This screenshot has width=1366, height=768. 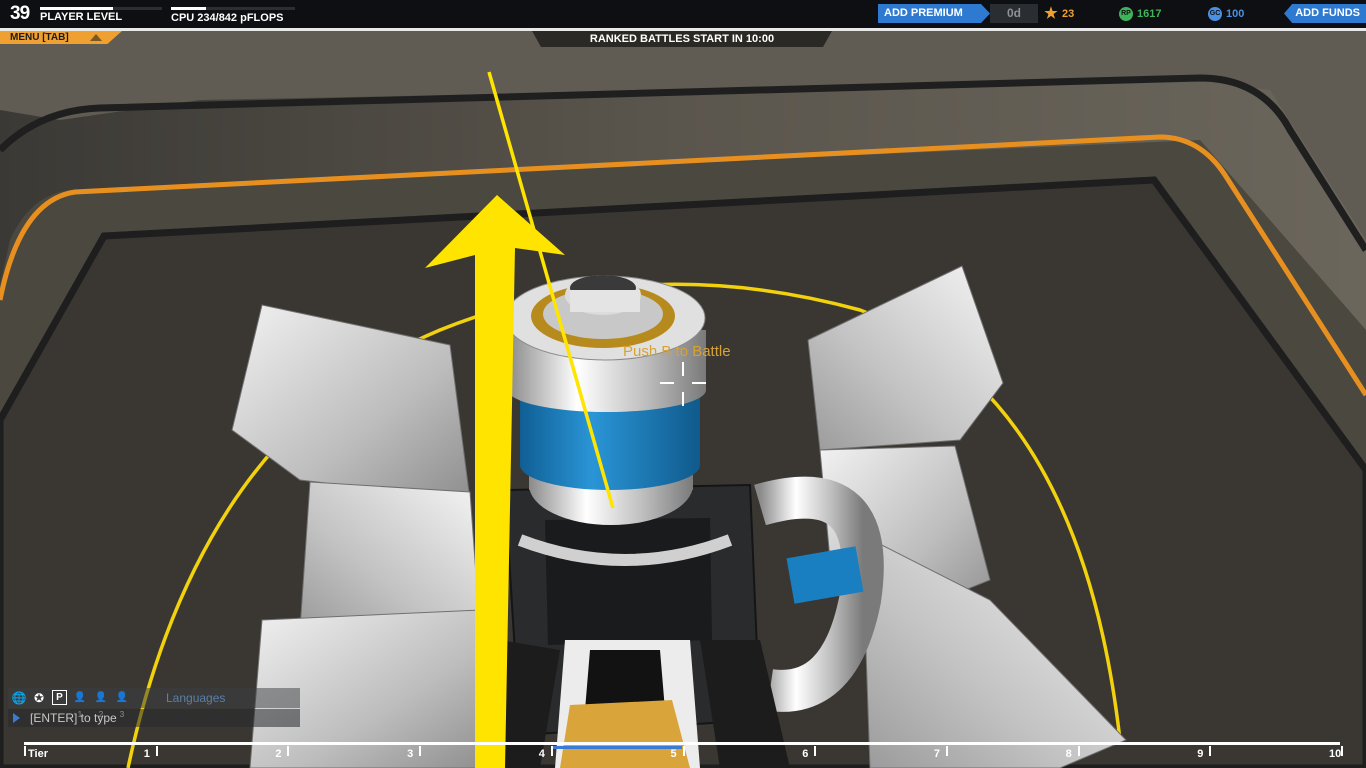 I want to click on tier-tick-label-10: 10, so click(x=1335, y=754).